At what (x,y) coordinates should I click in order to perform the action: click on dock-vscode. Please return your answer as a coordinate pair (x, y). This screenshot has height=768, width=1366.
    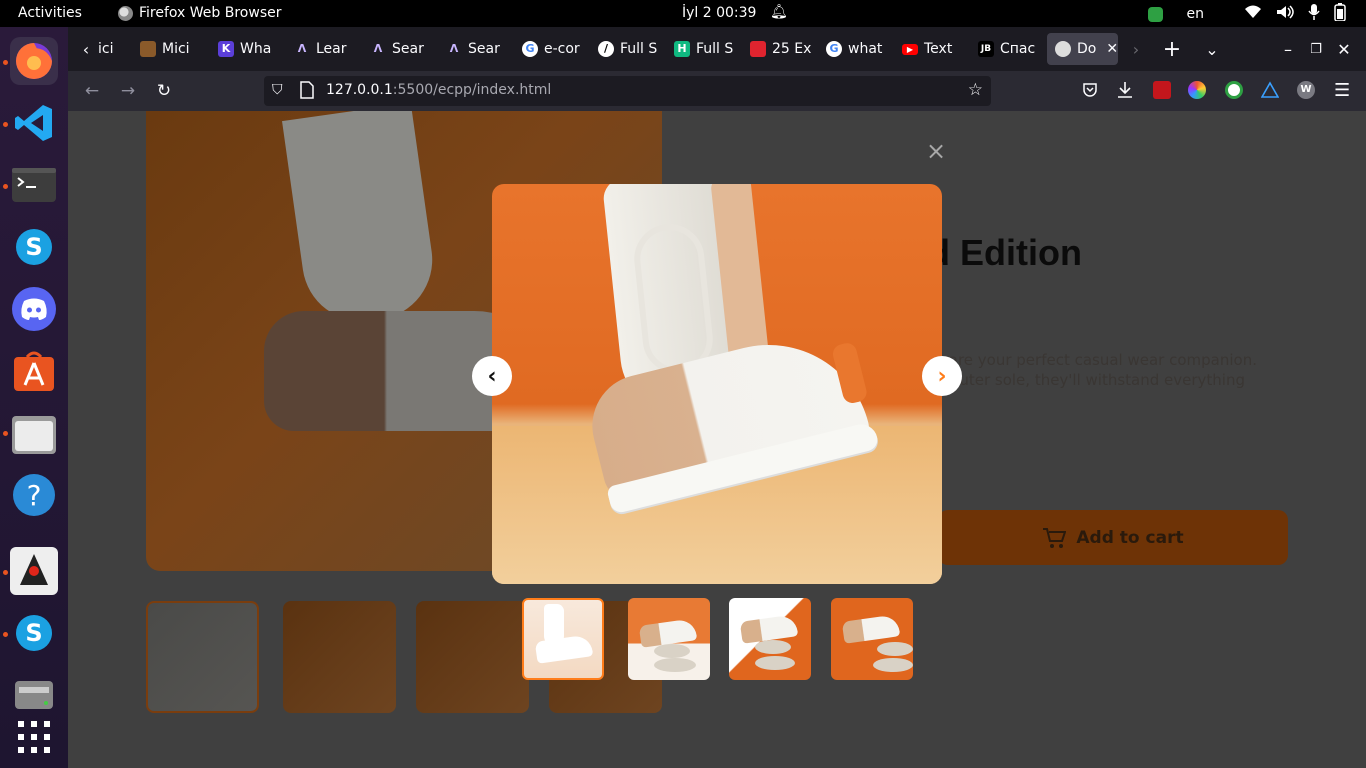
    Looking at the image, I should click on (34, 123).